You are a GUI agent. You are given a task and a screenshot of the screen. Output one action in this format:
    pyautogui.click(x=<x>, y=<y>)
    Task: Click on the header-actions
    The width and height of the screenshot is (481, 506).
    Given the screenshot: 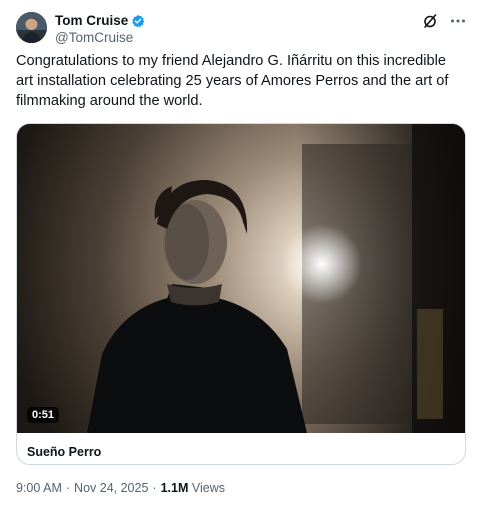 What is the action you would take?
    pyautogui.click(x=444, y=21)
    